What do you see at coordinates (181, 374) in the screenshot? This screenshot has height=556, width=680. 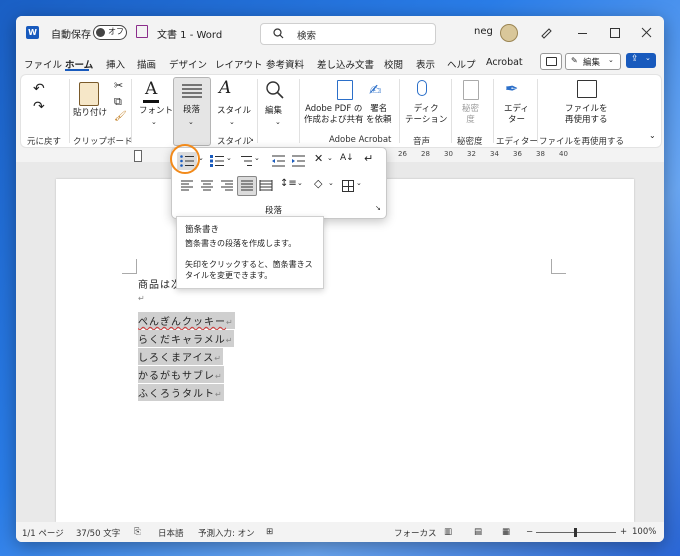 I see `list-item: かるがもサブレ↵` at bounding box center [181, 374].